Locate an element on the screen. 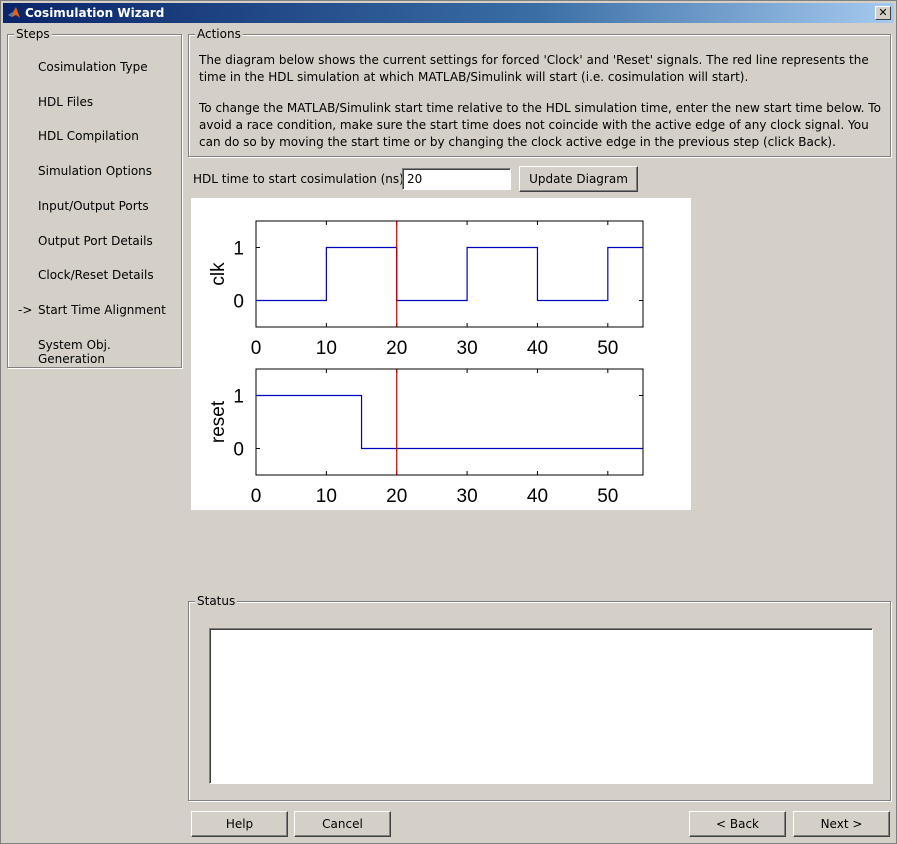 The image size is (897, 844). step-item: HDL Files is located at coordinates (66, 101).